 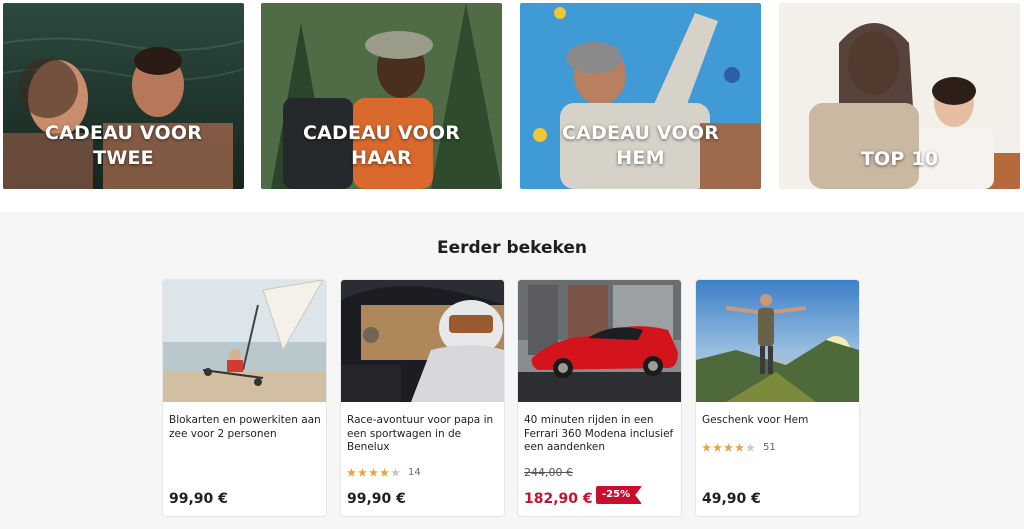 I want to click on category-label: TOP 10, so click(x=899, y=159).